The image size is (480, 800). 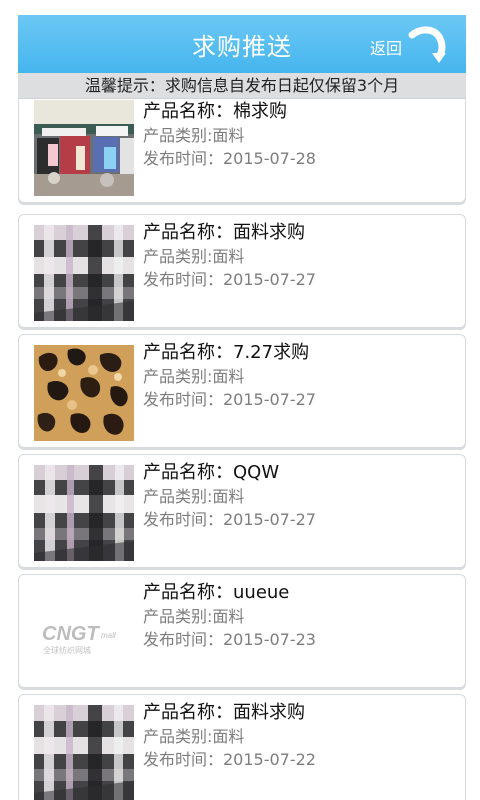 What do you see at coordinates (298, 256) in the screenshot?
I see `purchase-item-text: 产品名称：面料求购 产品类别:面料 发布时间：2015-07-27` at bounding box center [298, 256].